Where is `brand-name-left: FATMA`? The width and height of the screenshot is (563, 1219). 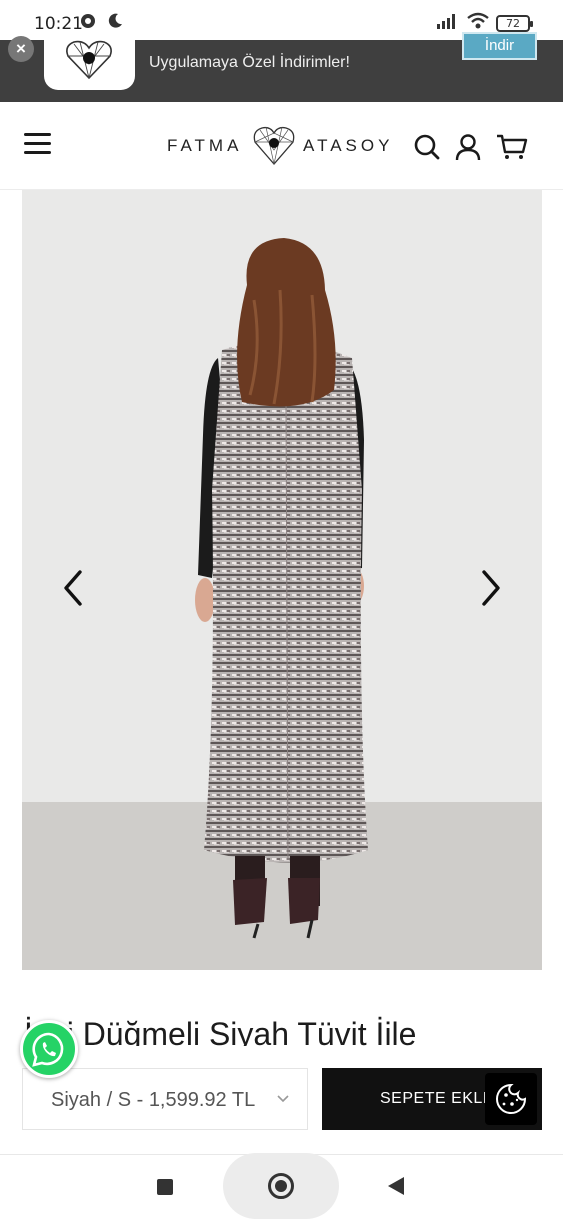 brand-name-left: FATMA is located at coordinates (205, 145).